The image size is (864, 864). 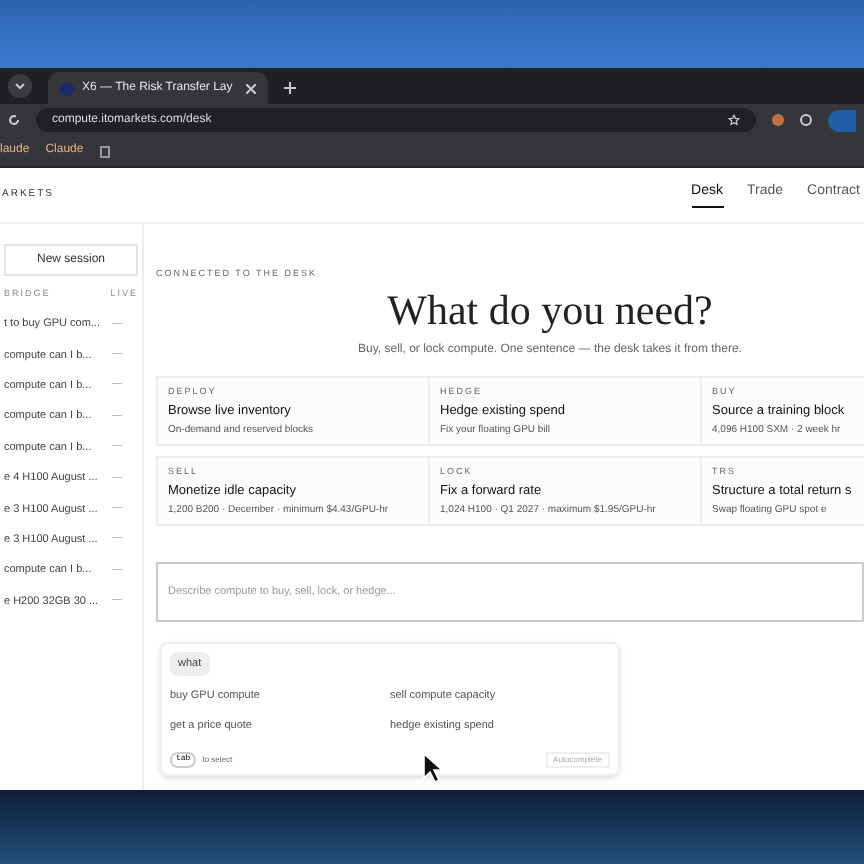 I want to click on star-icon, so click(x=734, y=120).